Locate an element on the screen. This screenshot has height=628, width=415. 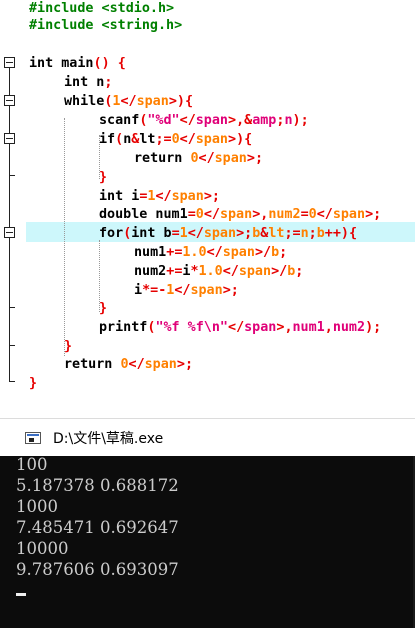
indent-guide is located at coordinates (64, 237).